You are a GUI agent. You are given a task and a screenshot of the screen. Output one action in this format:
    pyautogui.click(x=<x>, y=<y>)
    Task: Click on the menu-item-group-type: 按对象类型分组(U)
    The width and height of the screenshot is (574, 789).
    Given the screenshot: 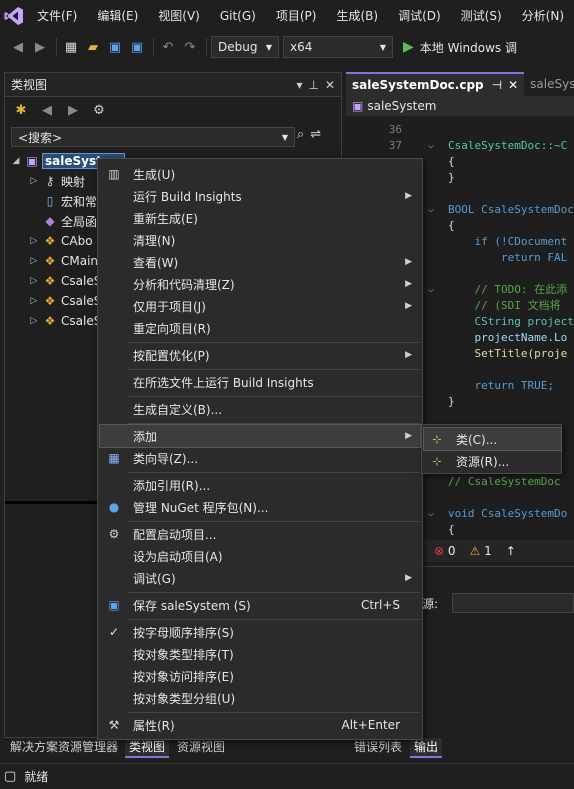 What is the action you would take?
    pyautogui.click(x=260, y=698)
    